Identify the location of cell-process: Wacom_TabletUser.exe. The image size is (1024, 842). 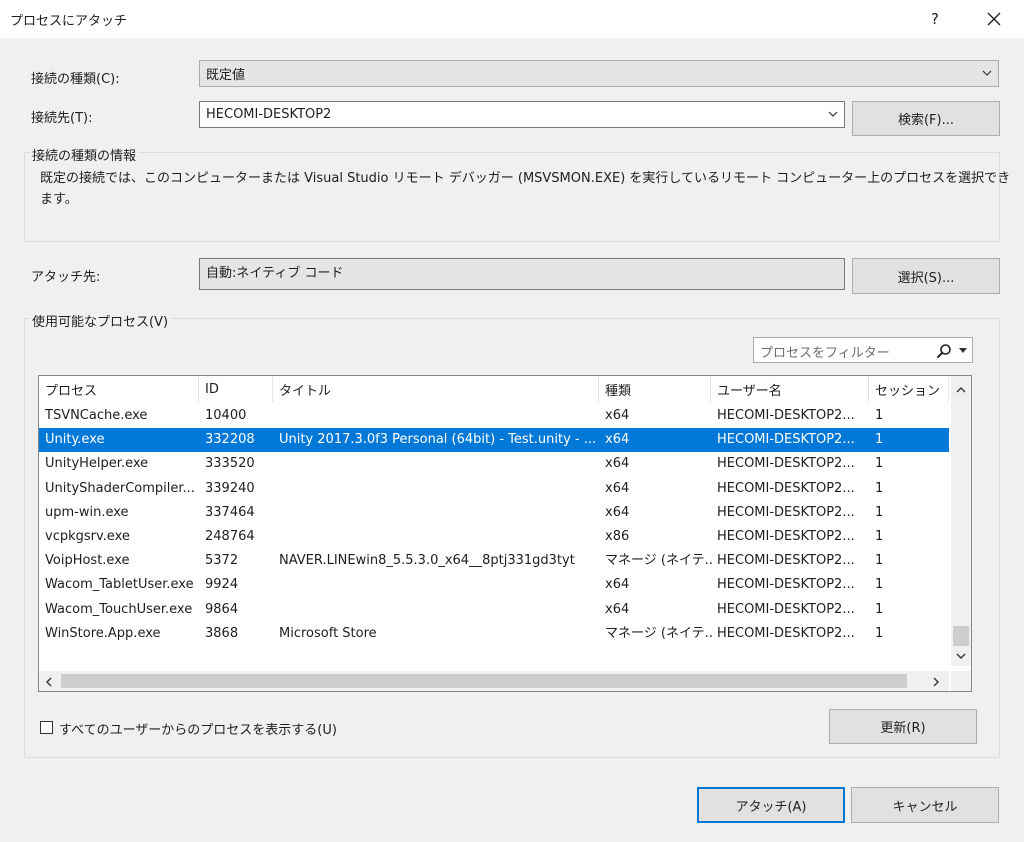
(119, 585).